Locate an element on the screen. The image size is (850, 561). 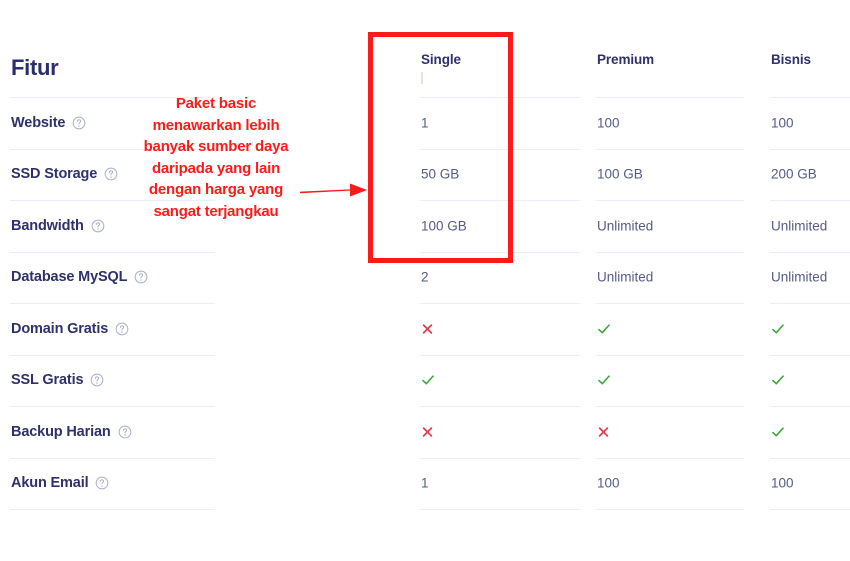
page-title: Fitur is located at coordinates (35, 67).